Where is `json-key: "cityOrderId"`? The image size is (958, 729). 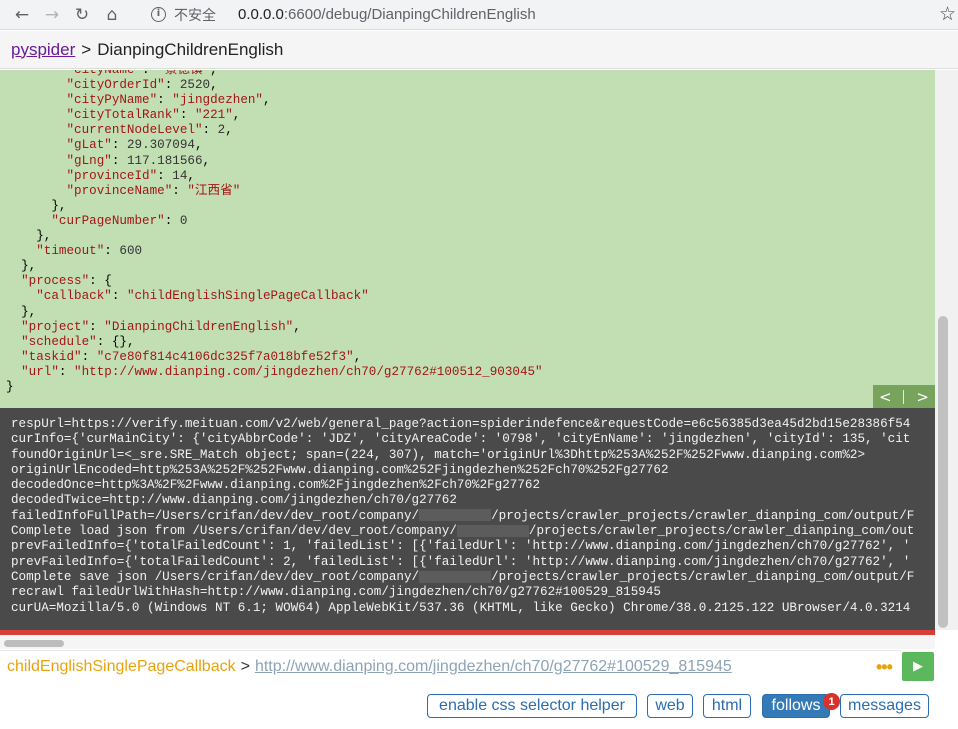 json-key: "cityOrderId" is located at coordinates (115, 85).